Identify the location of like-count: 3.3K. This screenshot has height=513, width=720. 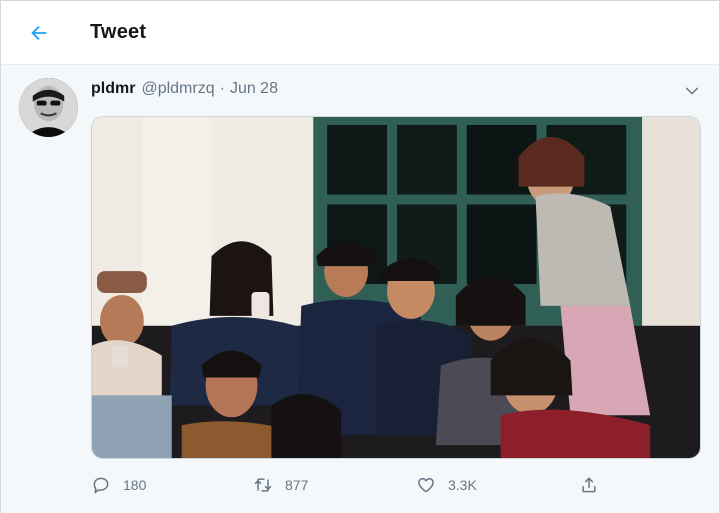
(462, 485).